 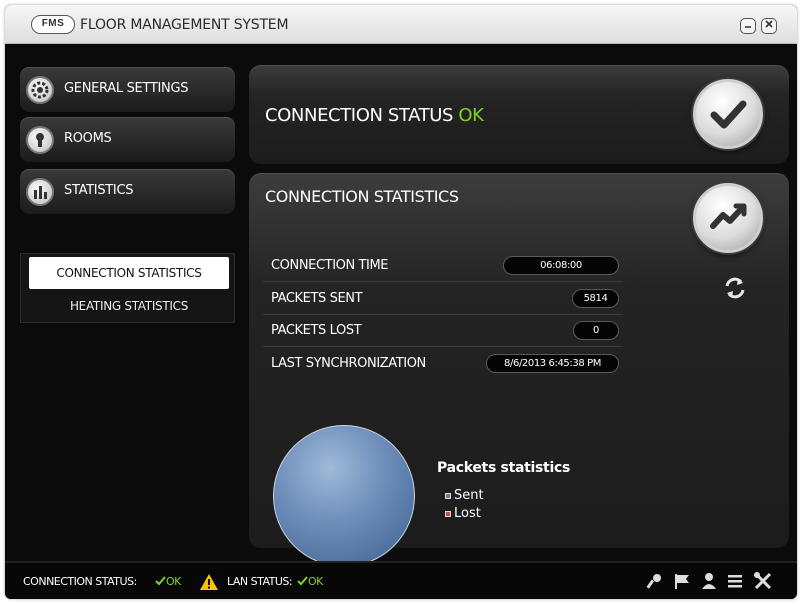 I want to click on chart-title: Packets statistics, so click(x=503, y=468).